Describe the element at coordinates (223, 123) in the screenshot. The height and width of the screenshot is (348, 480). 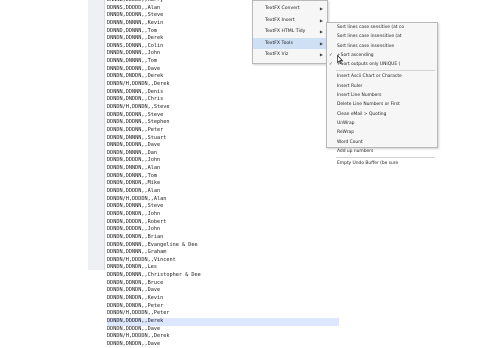
I see `editor-line: DDNDN,DDDNN,,Stephen` at that location.